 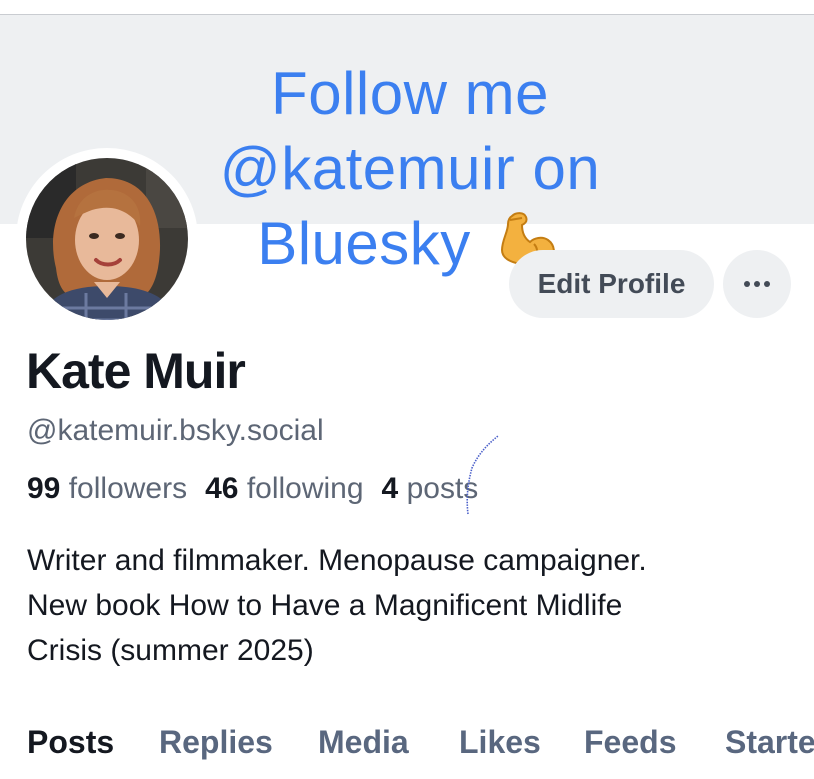 I want to click on tab-replies: Replies, so click(x=216, y=742).